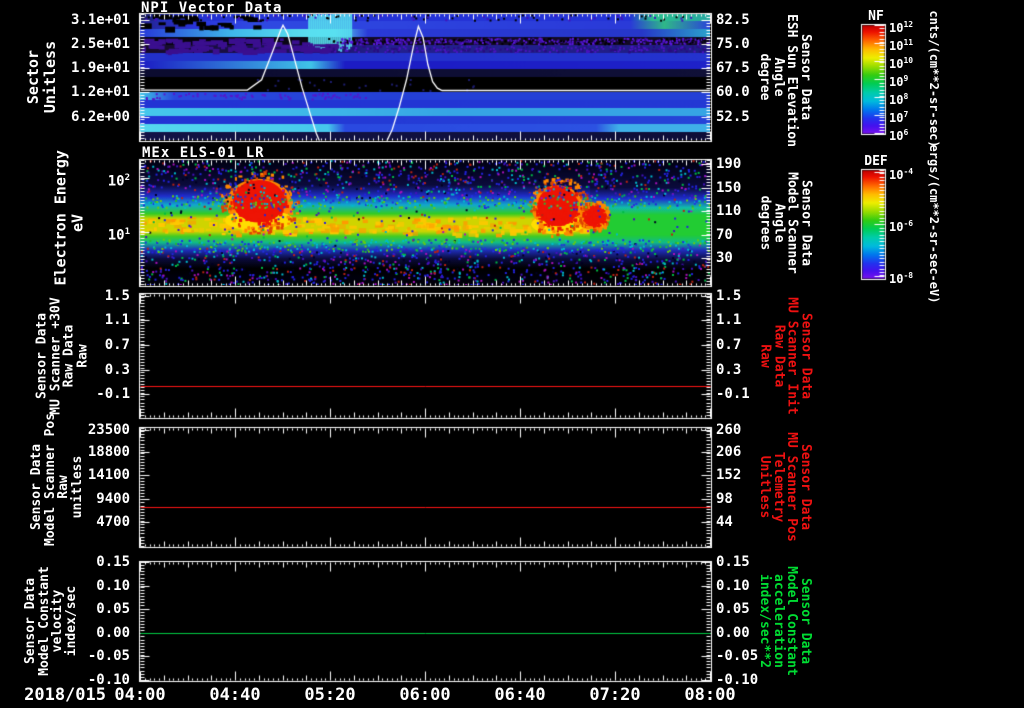 The height and width of the screenshot is (708, 1024). I want to click on panel-title-npi: NPI Vector Data, so click(212, 8).